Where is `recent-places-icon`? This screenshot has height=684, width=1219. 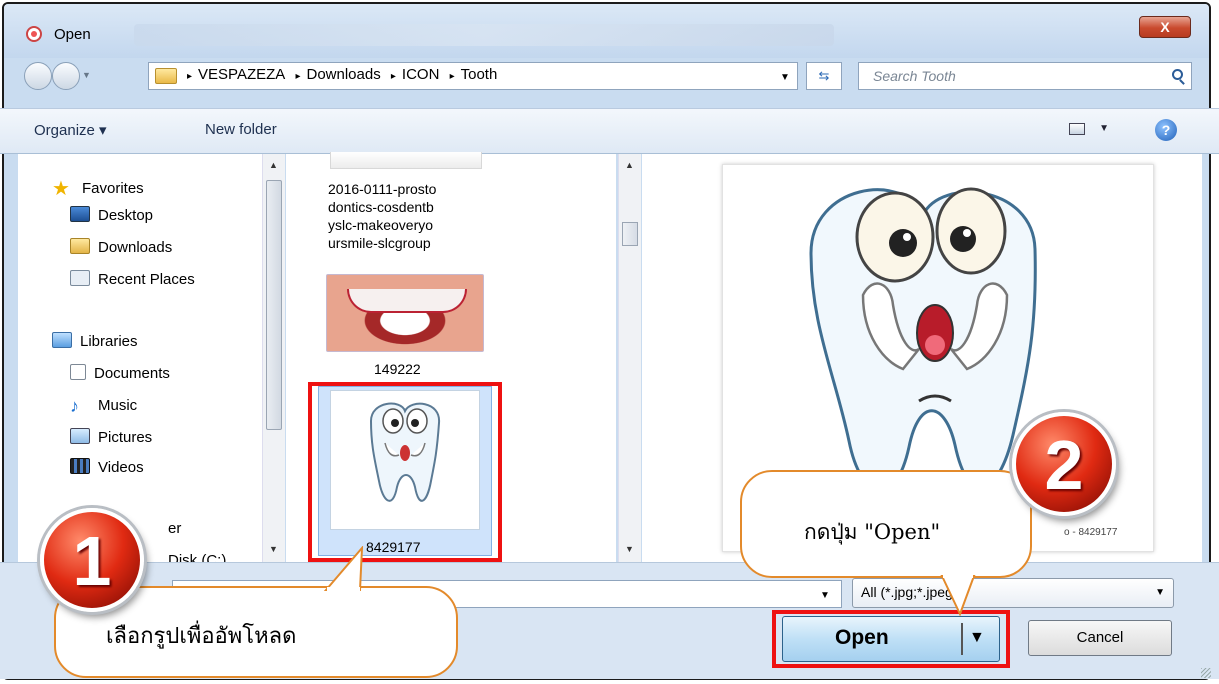
recent-places-icon is located at coordinates (80, 278).